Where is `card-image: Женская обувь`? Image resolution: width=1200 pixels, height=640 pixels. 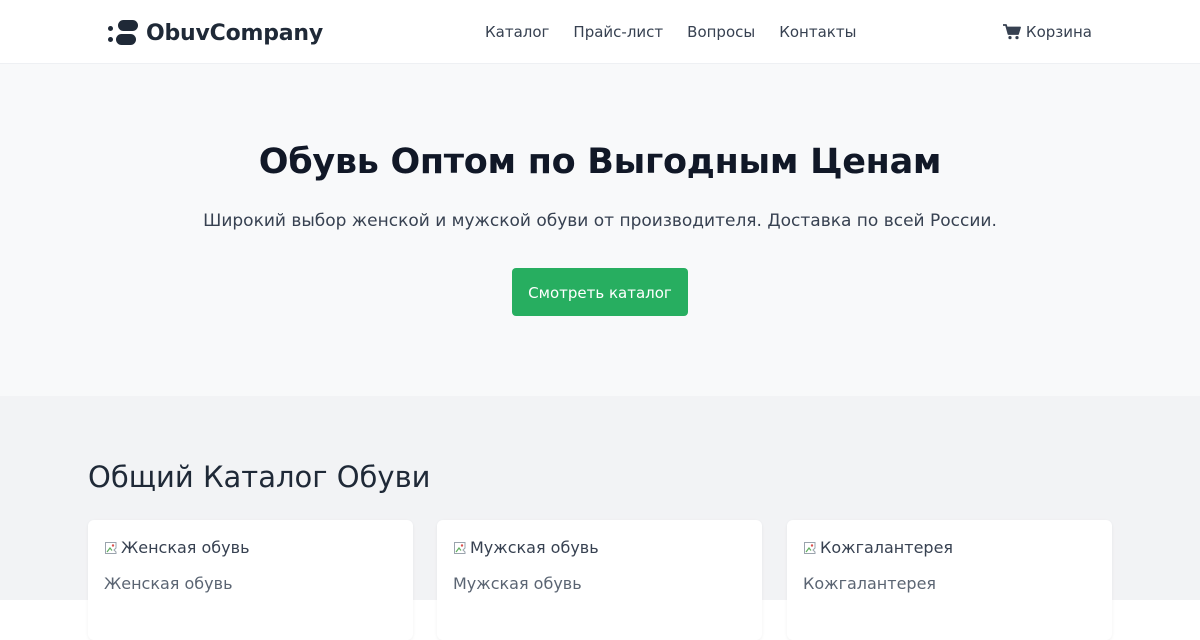
card-image: Женская обувь is located at coordinates (177, 547).